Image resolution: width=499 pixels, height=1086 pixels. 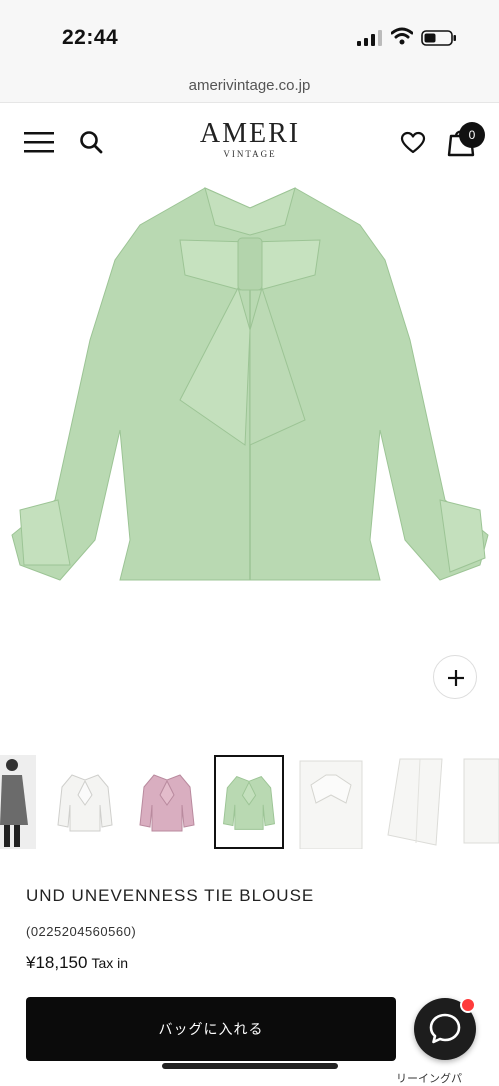 I want to click on hamburger-menu-icon, so click(x=39, y=142).